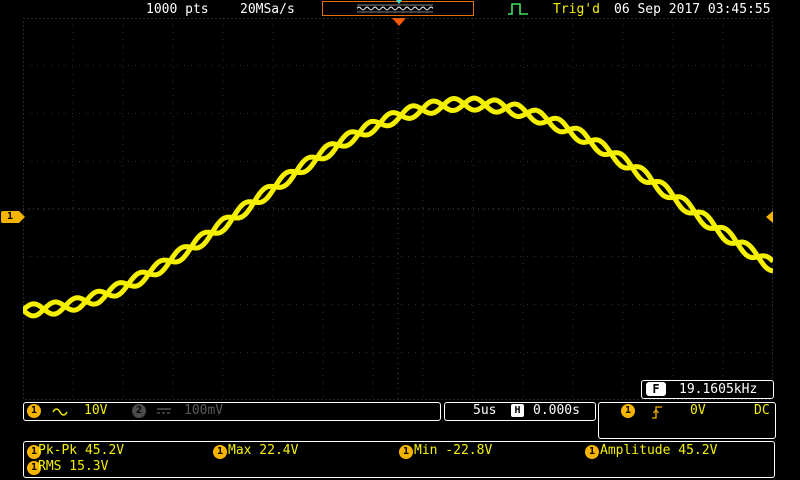 This screenshot has height=480, width=800. Describe the element at coordinates (204, 410) in the screenshot. I see `ch2-scale: 100mV` at that location.